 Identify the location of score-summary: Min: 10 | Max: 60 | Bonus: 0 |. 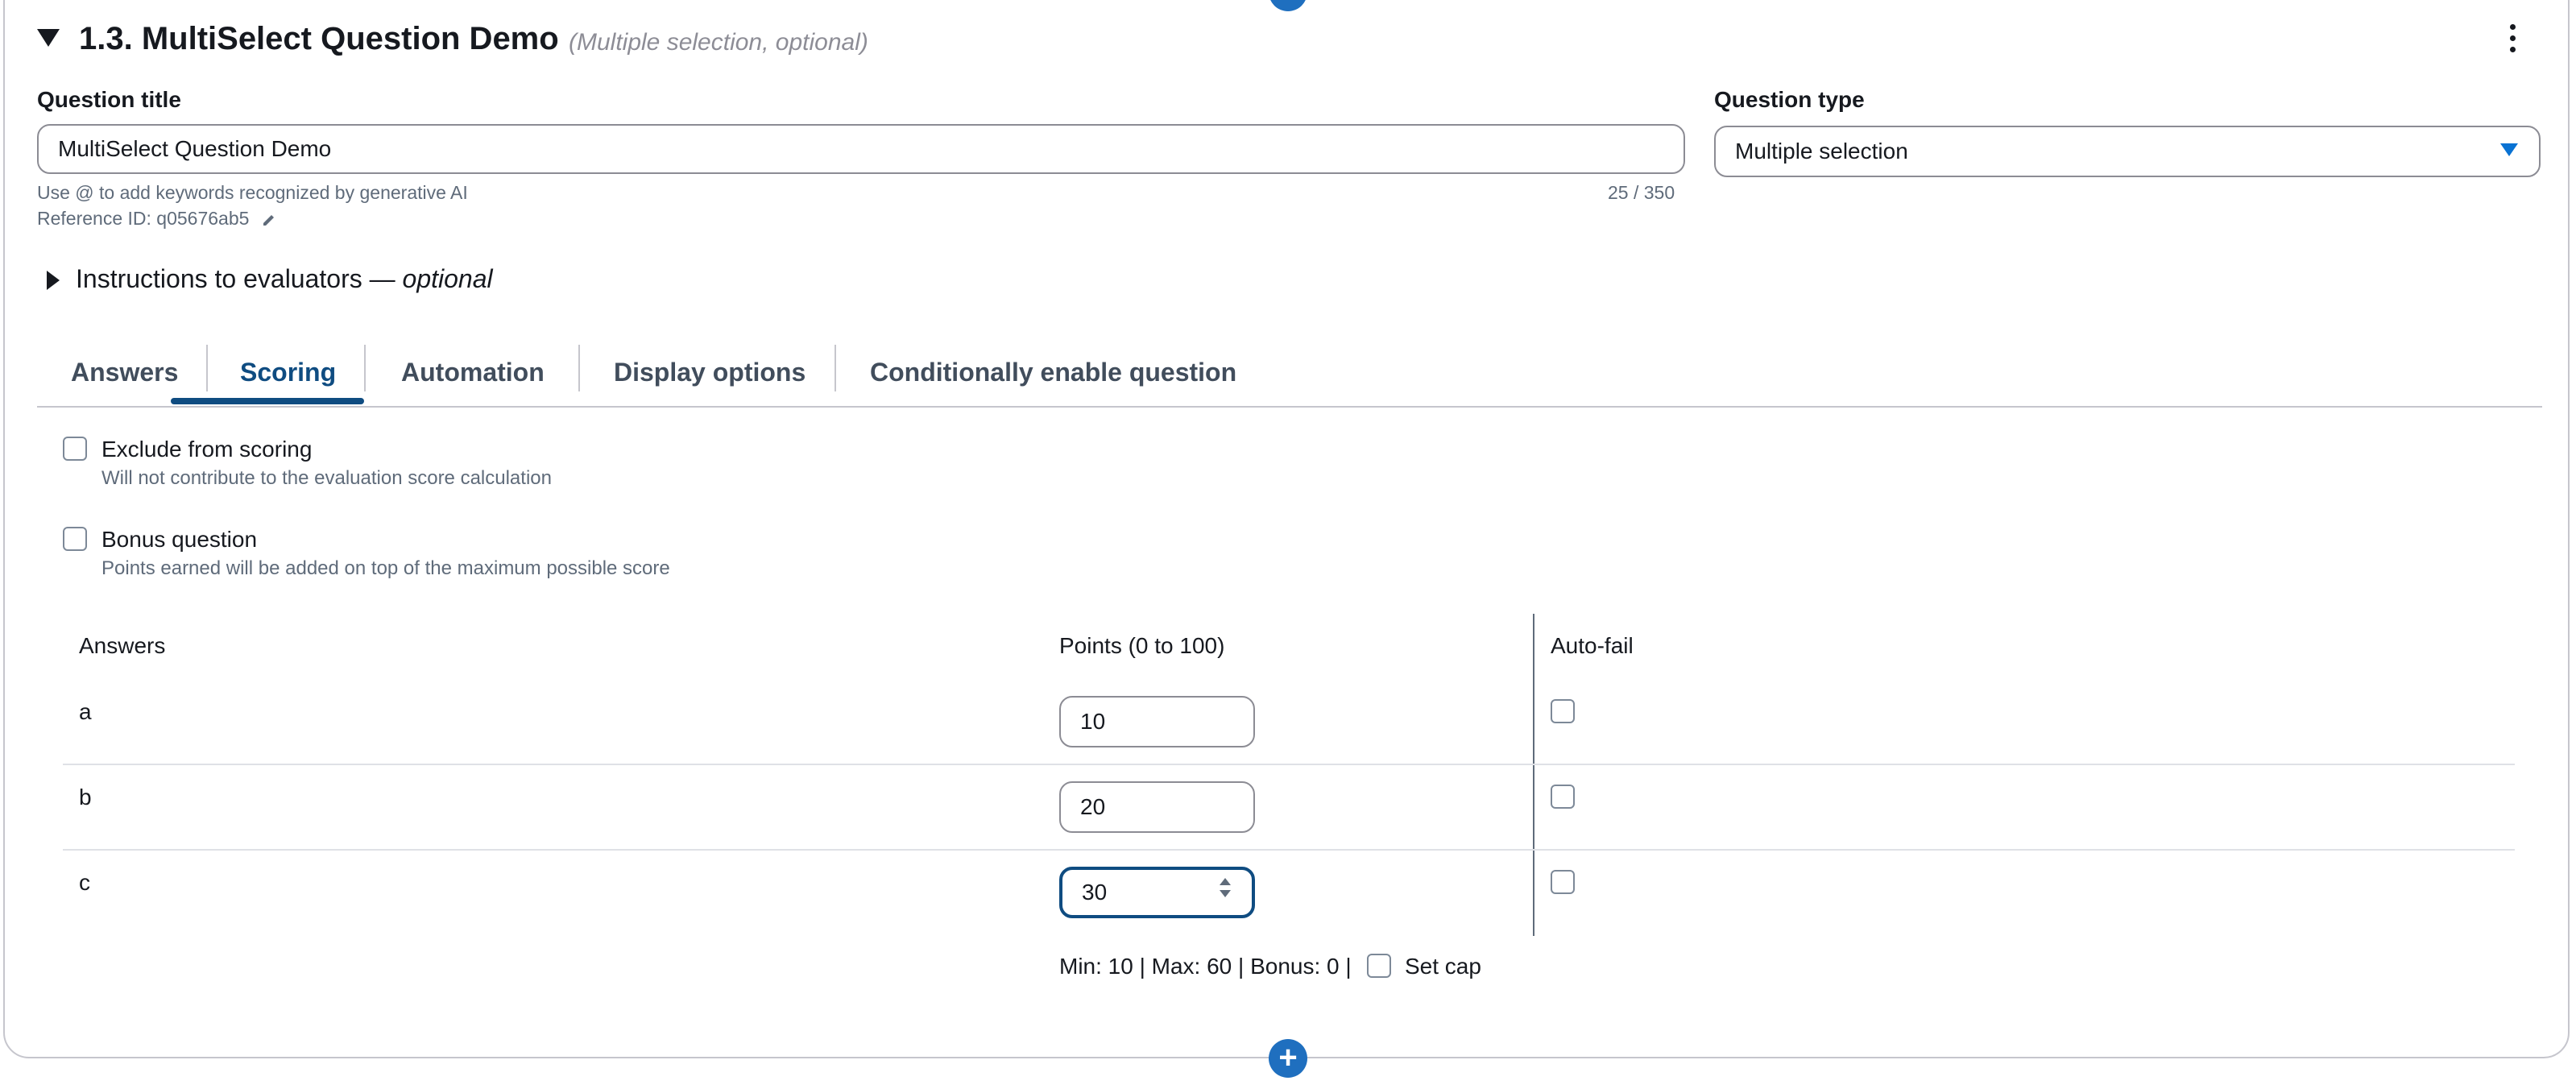
(1205, 967).